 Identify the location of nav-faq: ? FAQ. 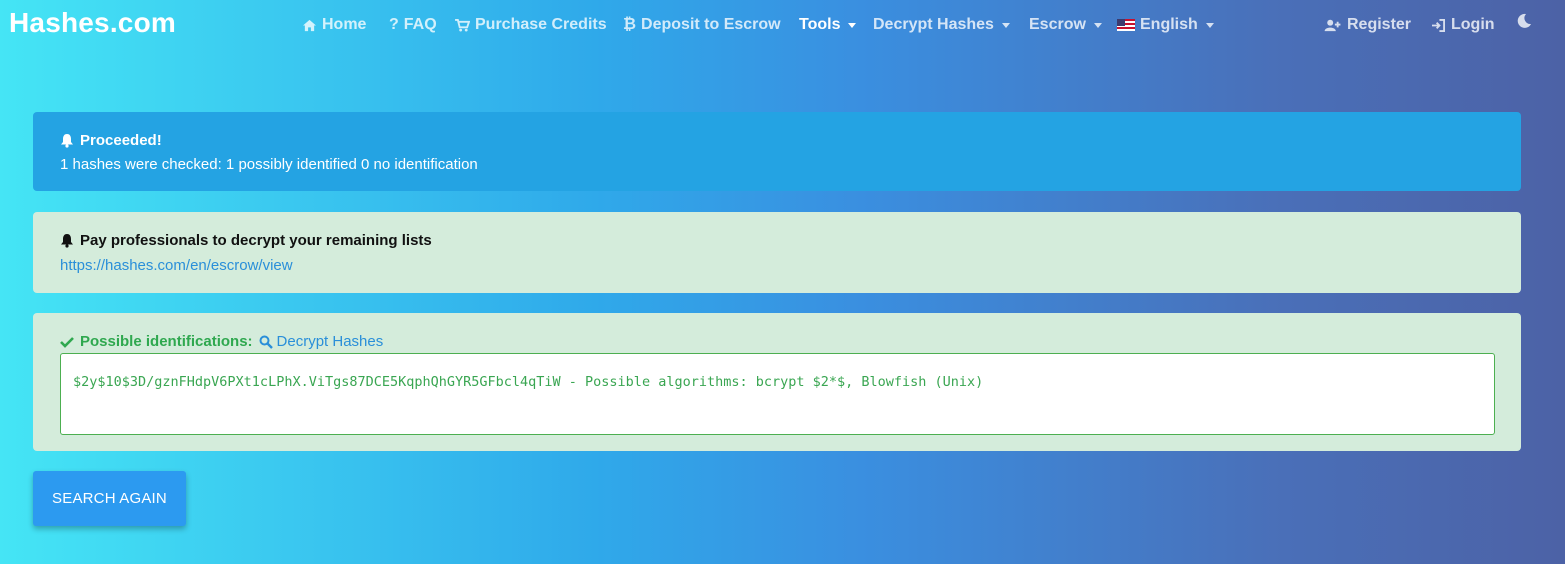
(413, 25).